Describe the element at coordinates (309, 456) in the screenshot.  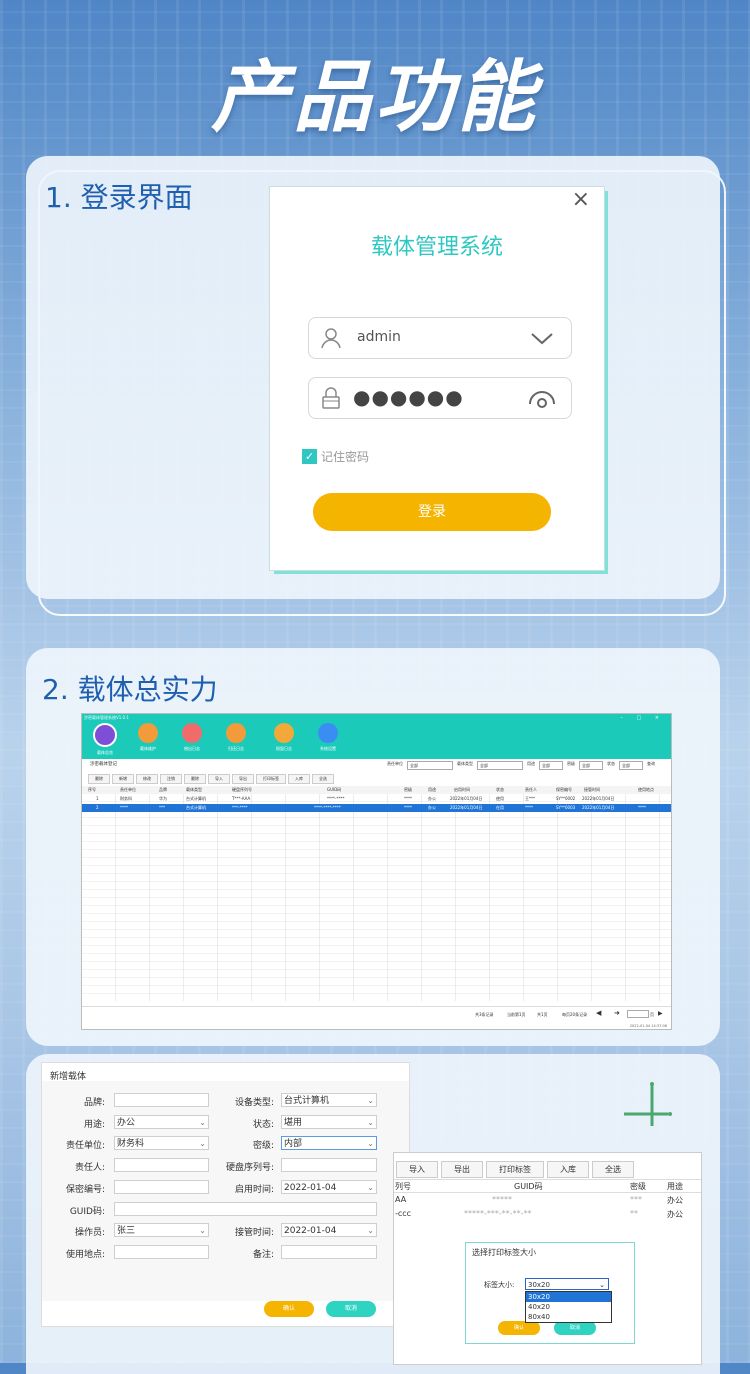
I see `remember-checkbox: ✓` at that location.